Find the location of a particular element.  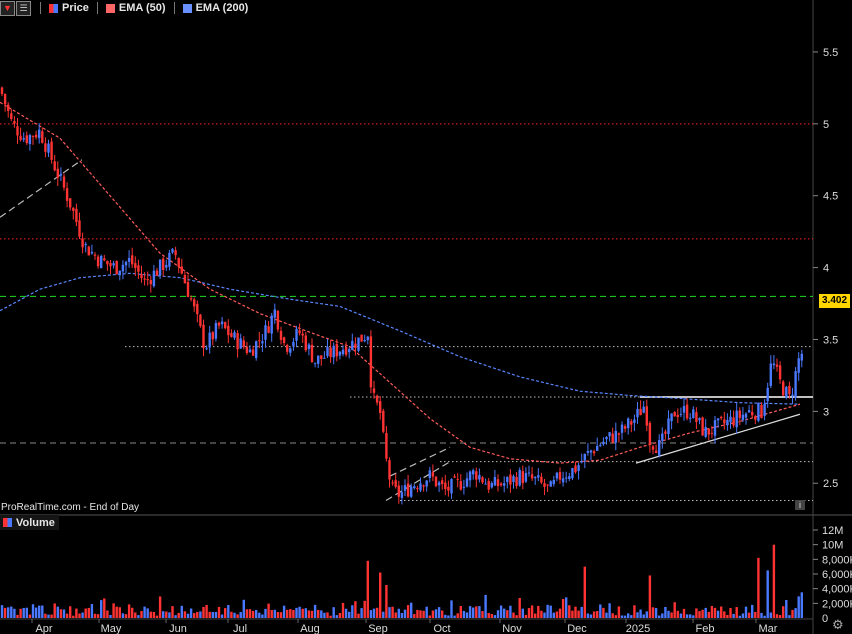

volume-tick-label: 4,000K is located at coordinates (837, 590).